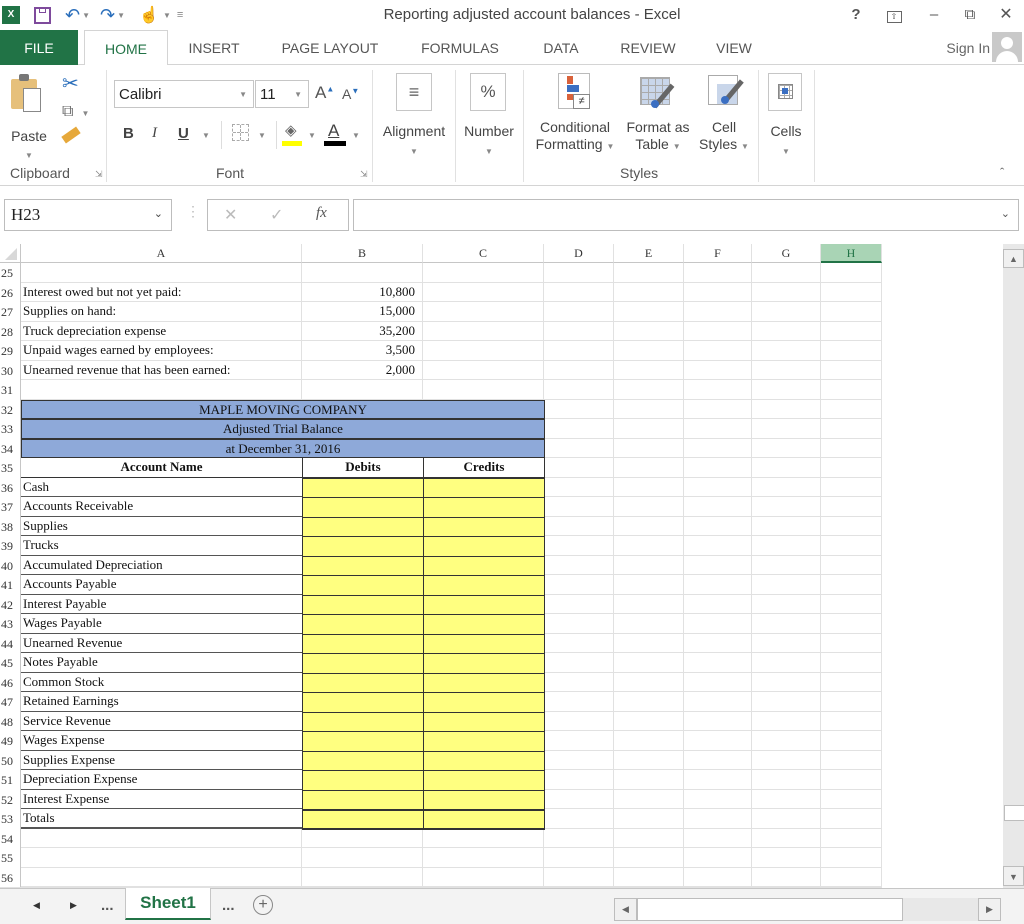  Describe the element at coordinates (718, 468) in the screenshot. I see `cell-f35` at that location.